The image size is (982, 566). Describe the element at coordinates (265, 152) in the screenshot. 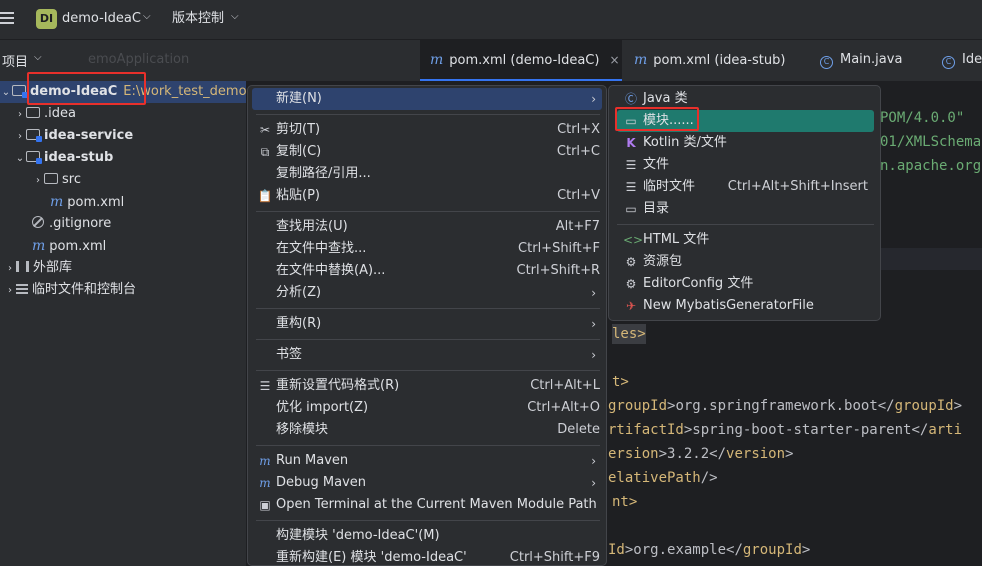

I see `copy-icon: ⧉` at that location.